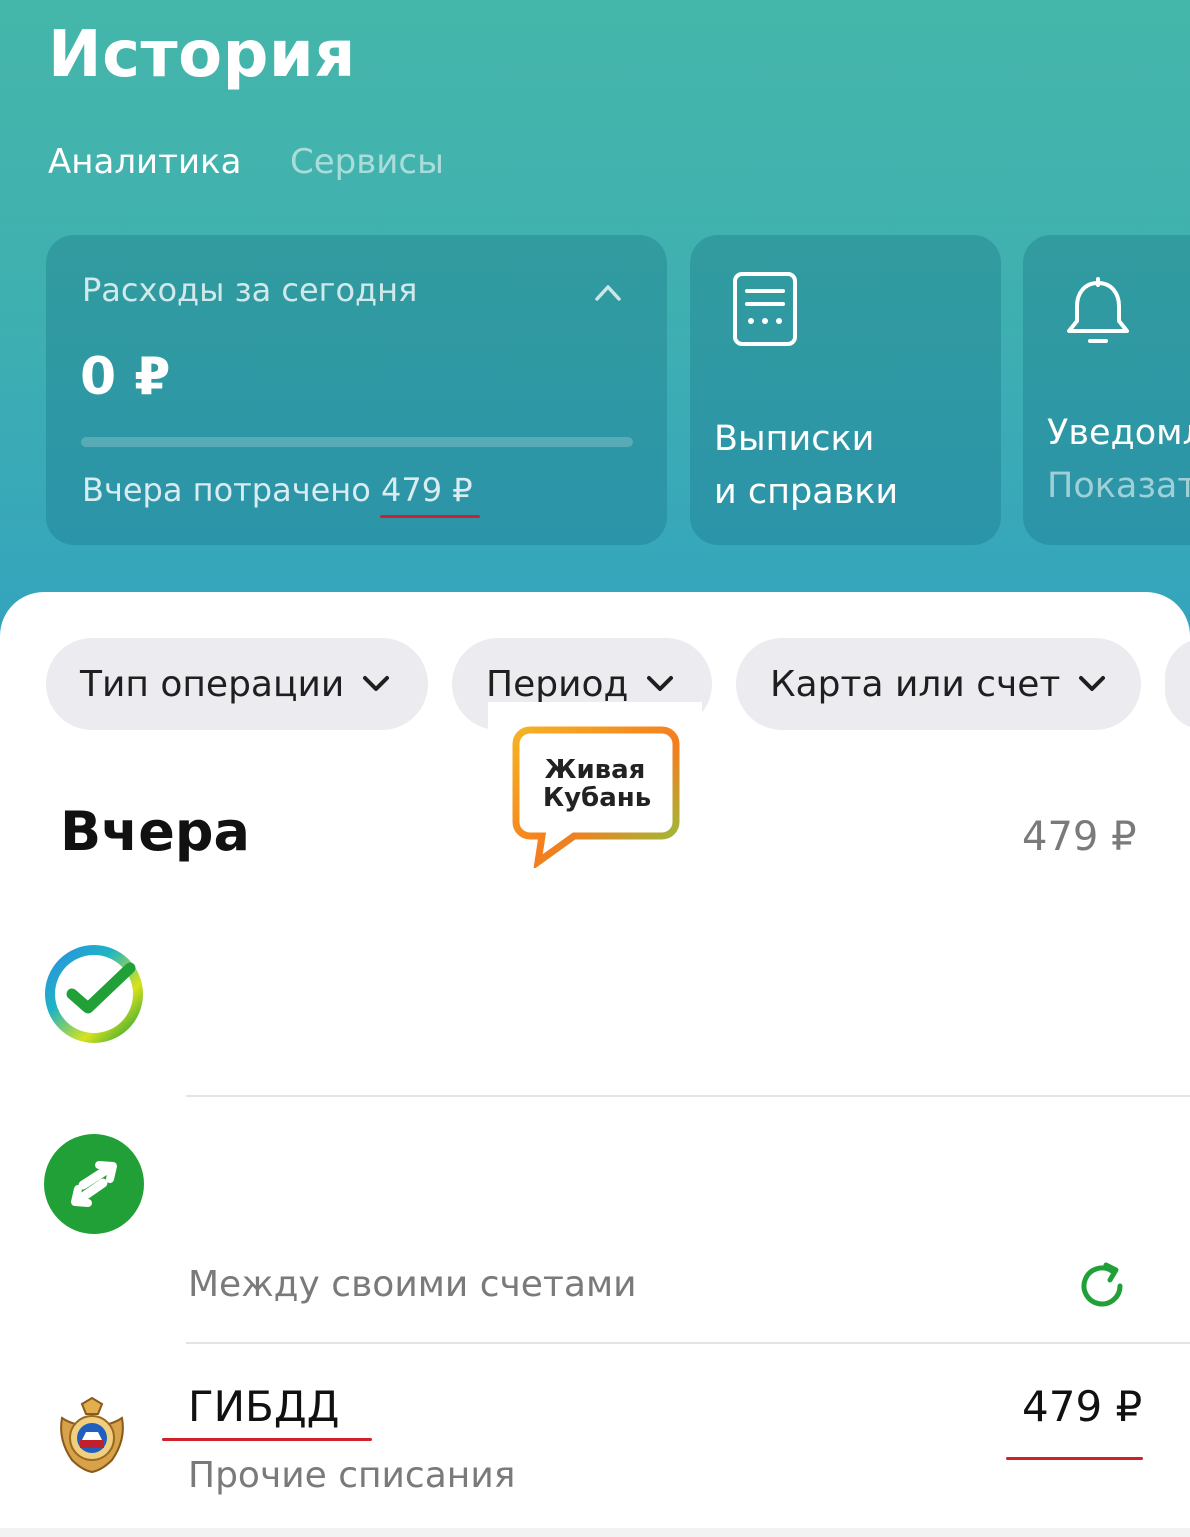 The width and height of the screenshot is (1190, 1537). I want to click on spend-amount: 0 ₽, so click(125, 377).